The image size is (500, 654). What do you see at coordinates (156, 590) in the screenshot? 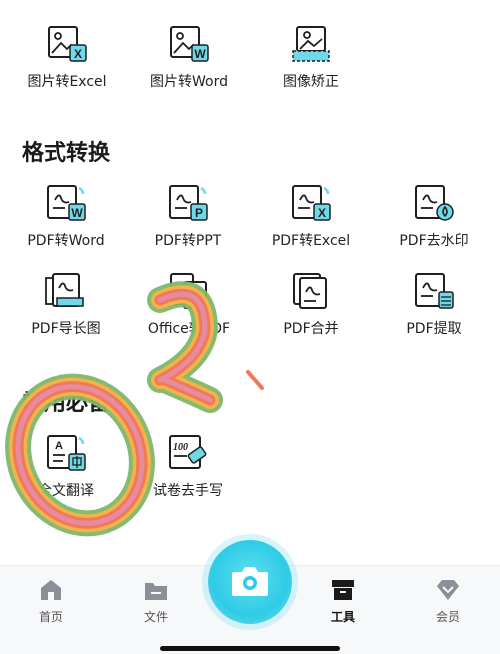
I see `folder-icon` at bounding box center [156, 590].